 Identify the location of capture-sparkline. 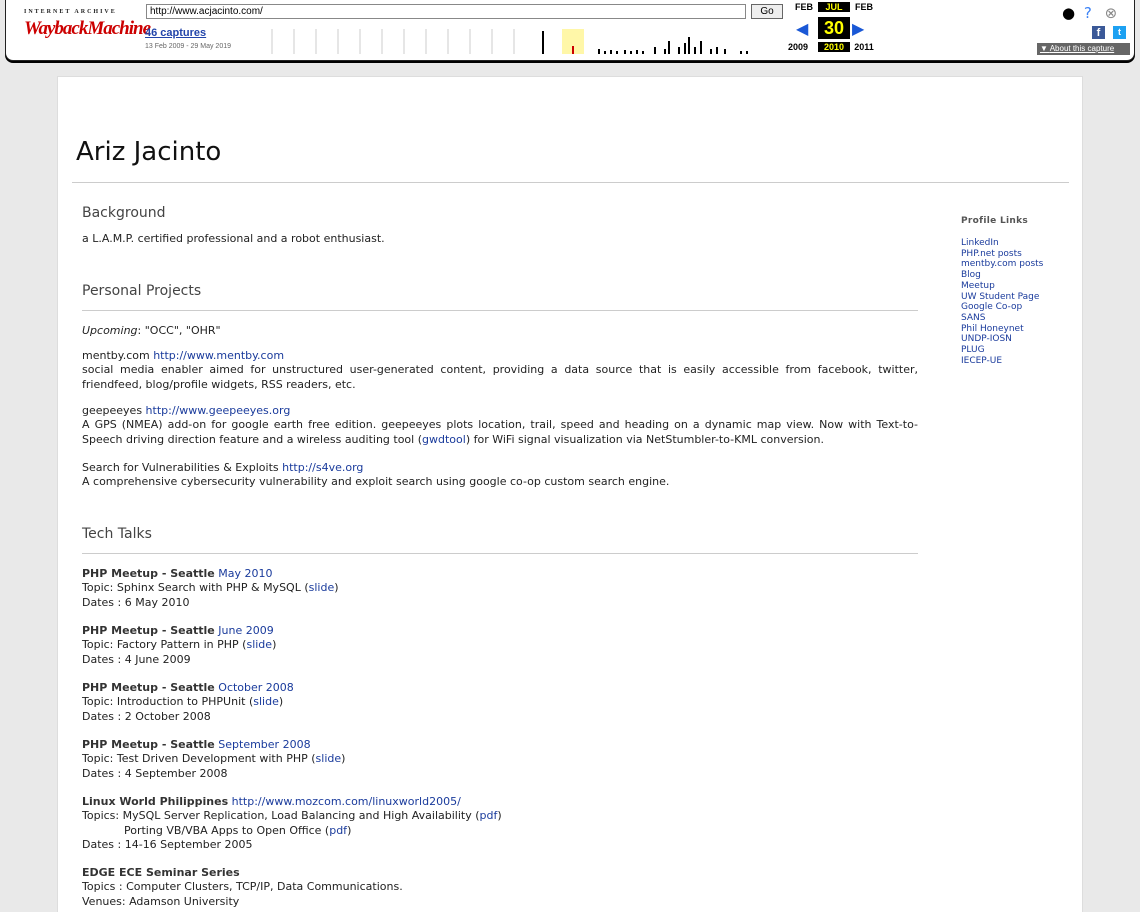
(519, 41).